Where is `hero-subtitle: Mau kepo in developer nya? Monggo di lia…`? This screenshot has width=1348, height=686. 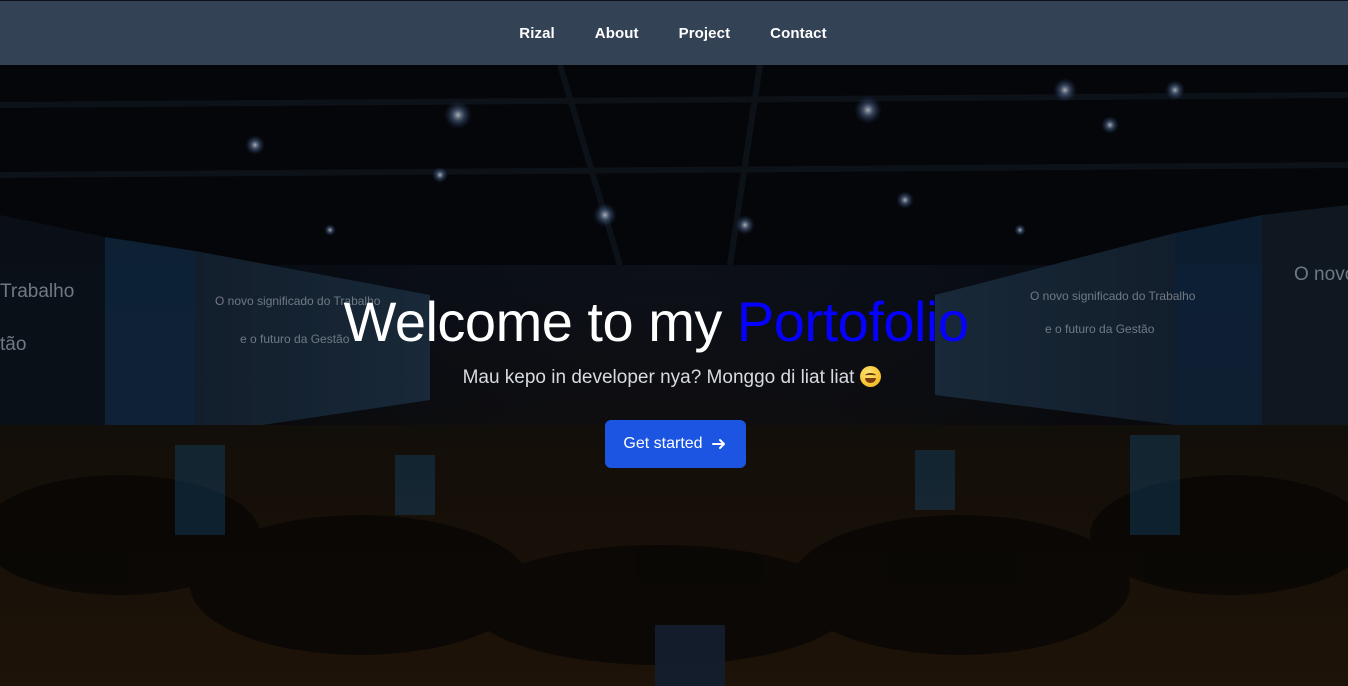
hero-subtitle: Mau kepo in developer nya? Monggo di lia… is located at coordinates (672, 378).